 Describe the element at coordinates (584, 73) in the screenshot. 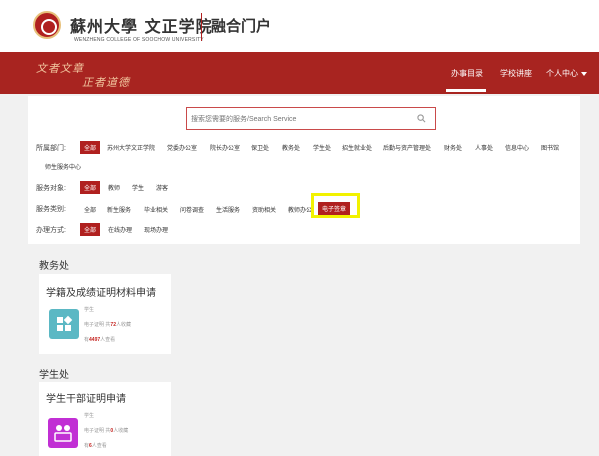

I see `chevron-down-icon` at that location.